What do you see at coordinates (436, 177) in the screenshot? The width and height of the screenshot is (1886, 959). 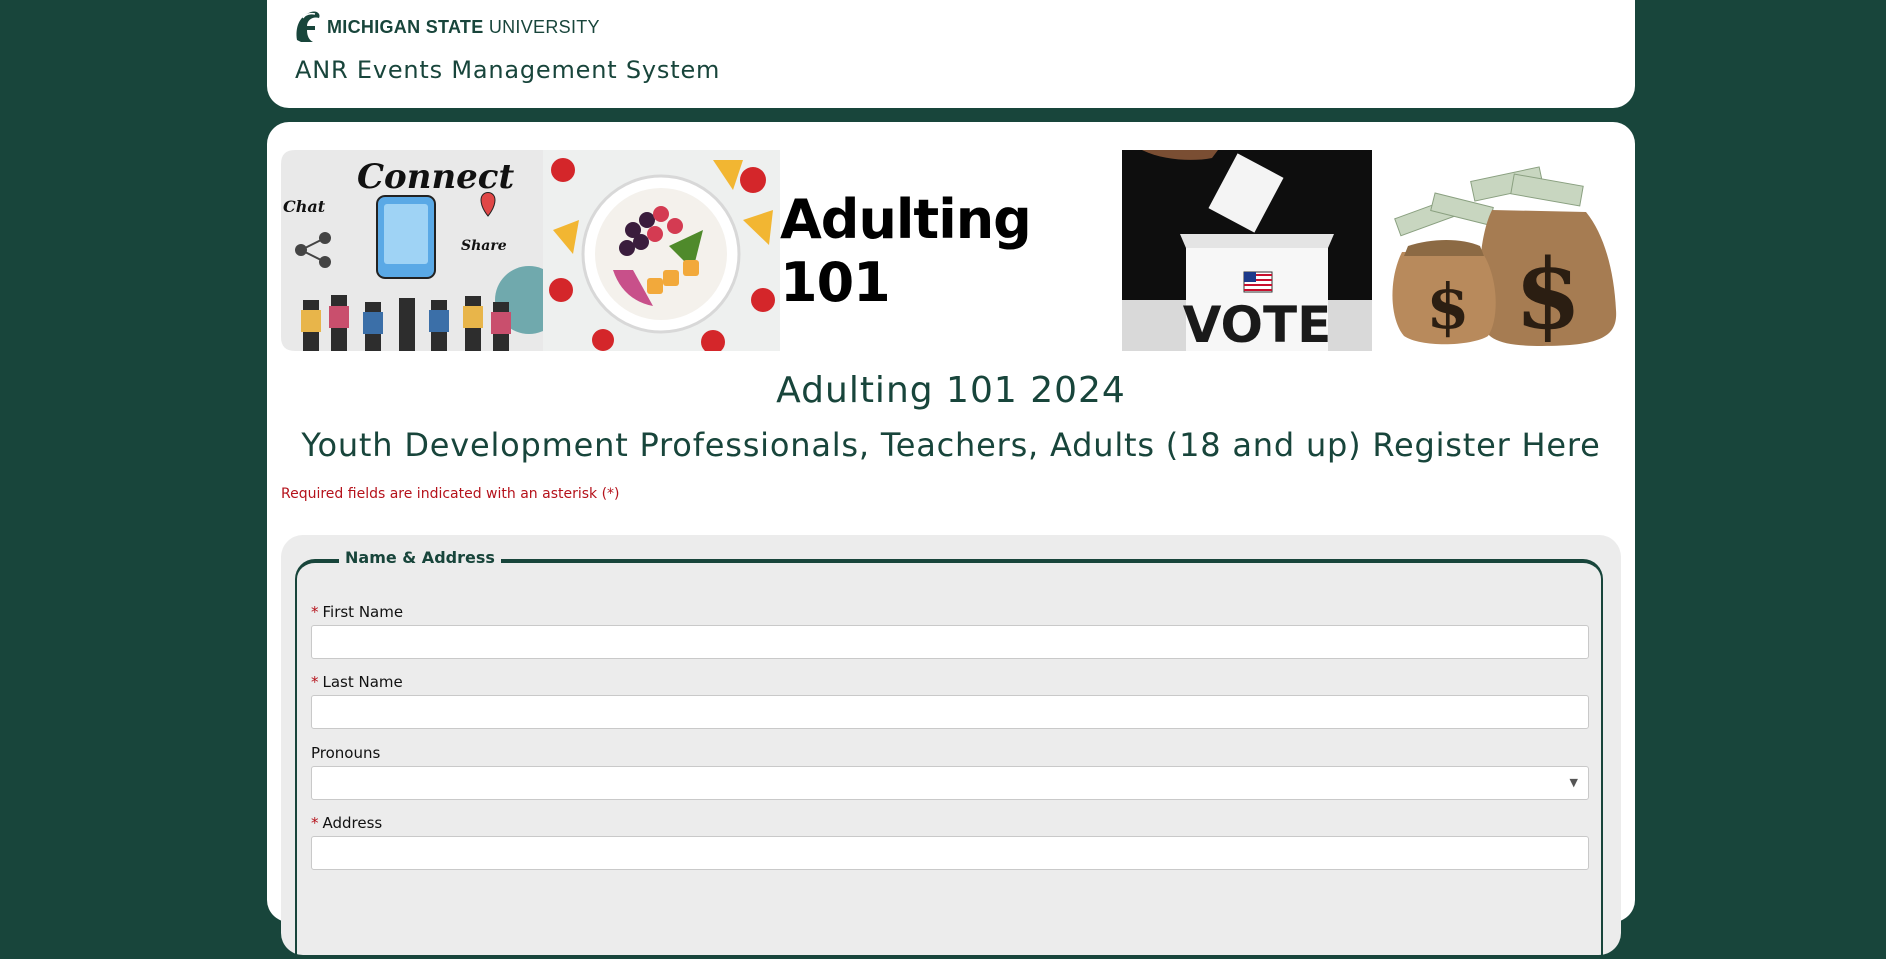 I see `connect-text: Connect` at bounding box center [436, 177].